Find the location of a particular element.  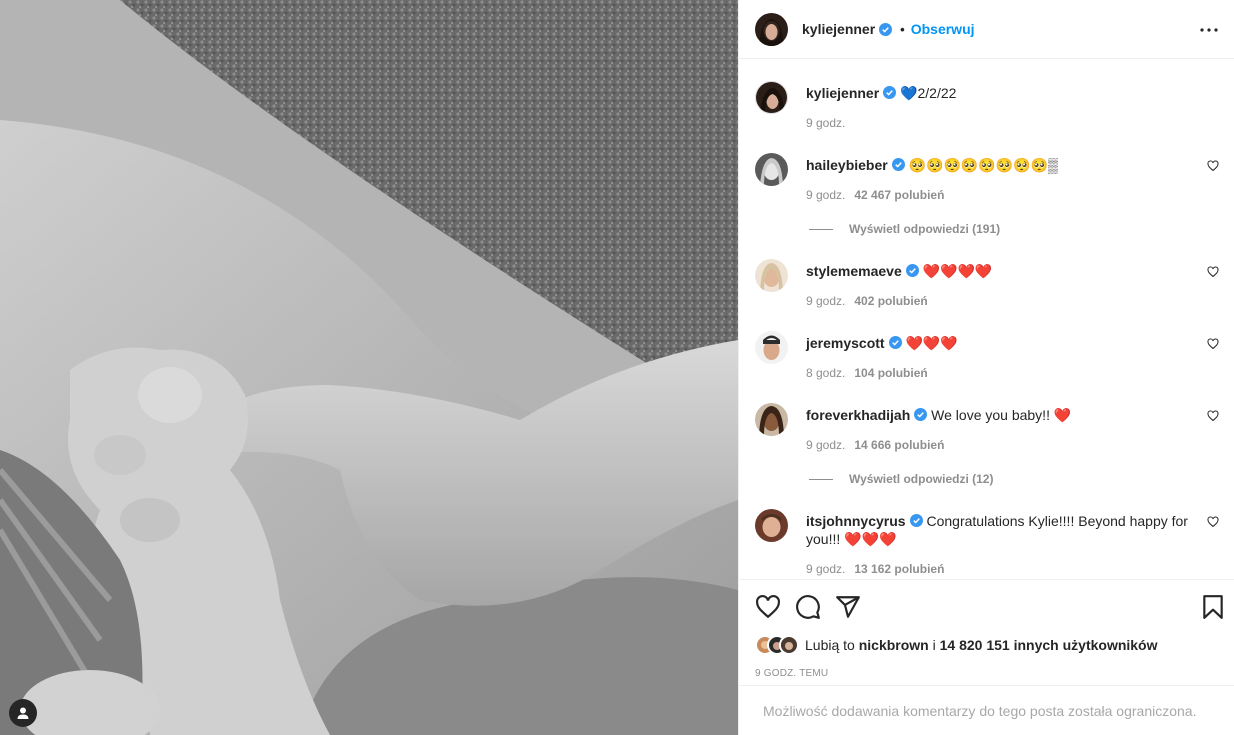

comment-likes: 14 666 polubień is located at coordinates (899, 445).